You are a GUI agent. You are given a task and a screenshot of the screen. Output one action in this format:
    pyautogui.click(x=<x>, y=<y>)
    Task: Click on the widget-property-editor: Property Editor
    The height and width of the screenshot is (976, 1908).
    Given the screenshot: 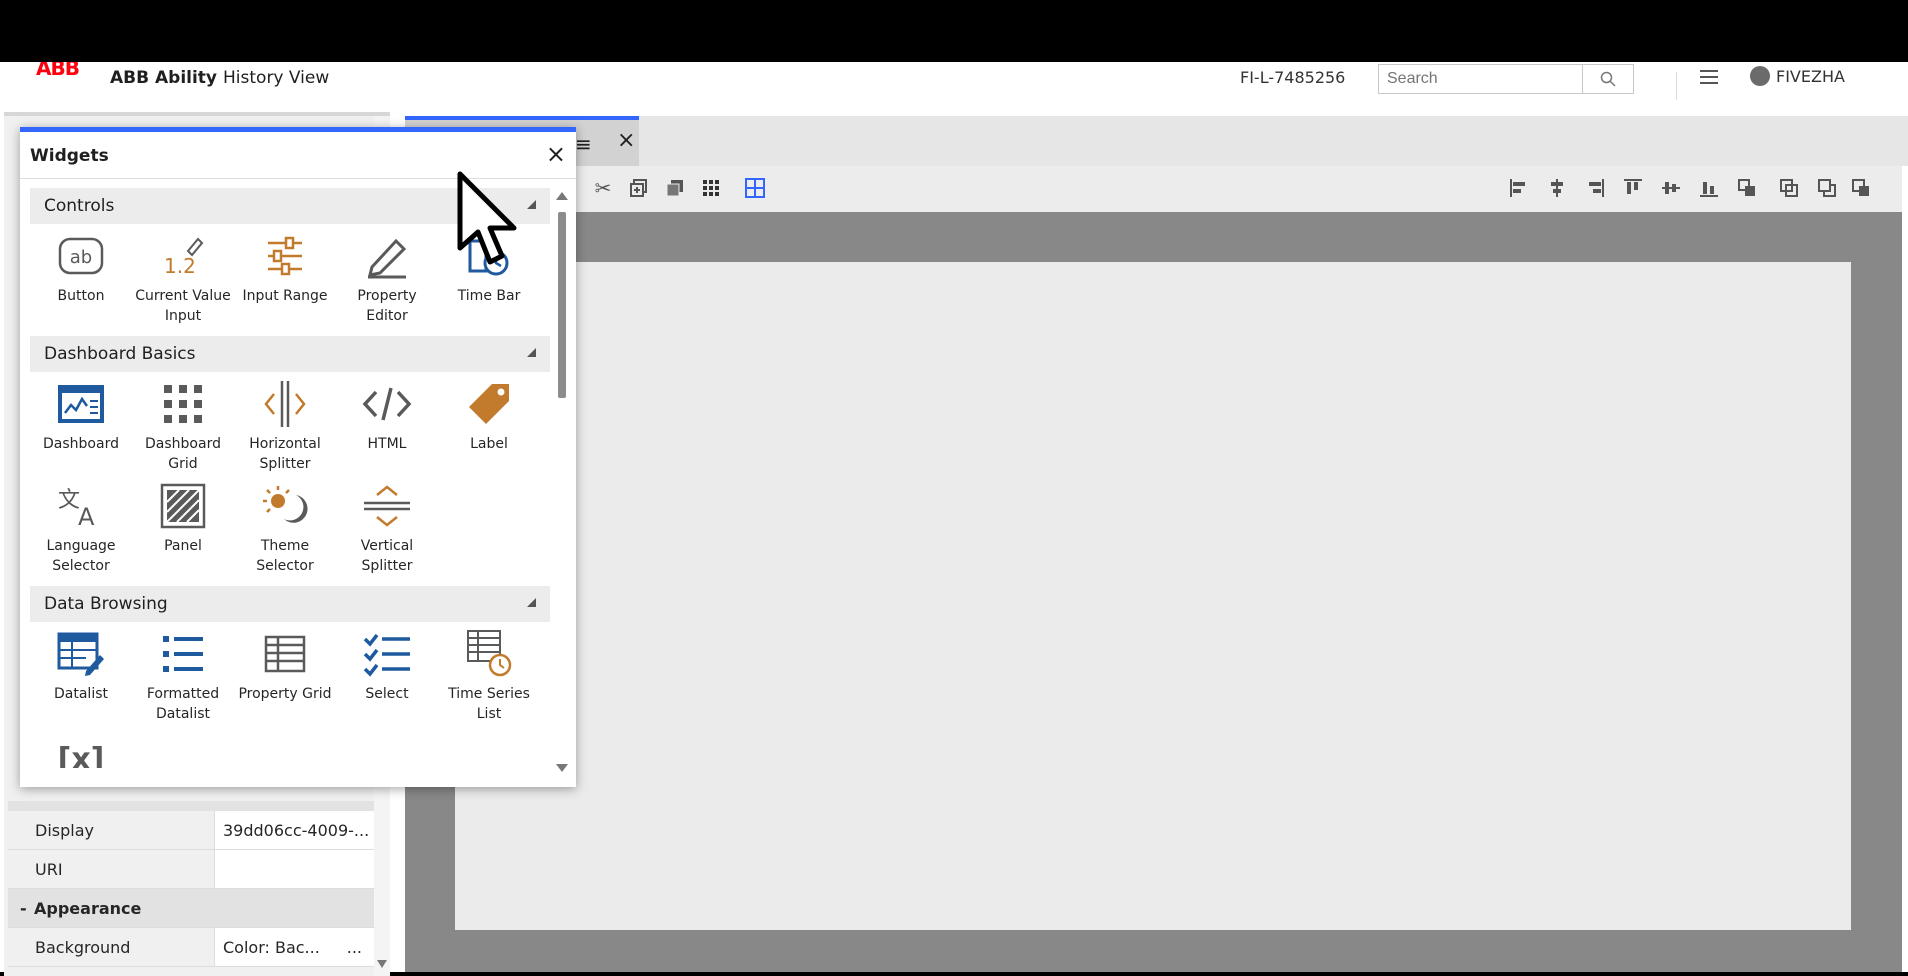 What is the action you would take?
    pyautogui.click(x=387, y=281)
    